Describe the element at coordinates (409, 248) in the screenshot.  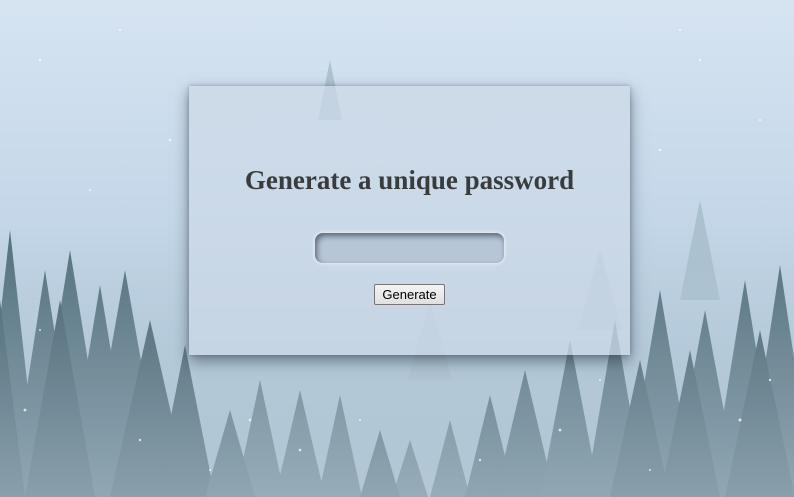
I see `password-output-field` at that location.